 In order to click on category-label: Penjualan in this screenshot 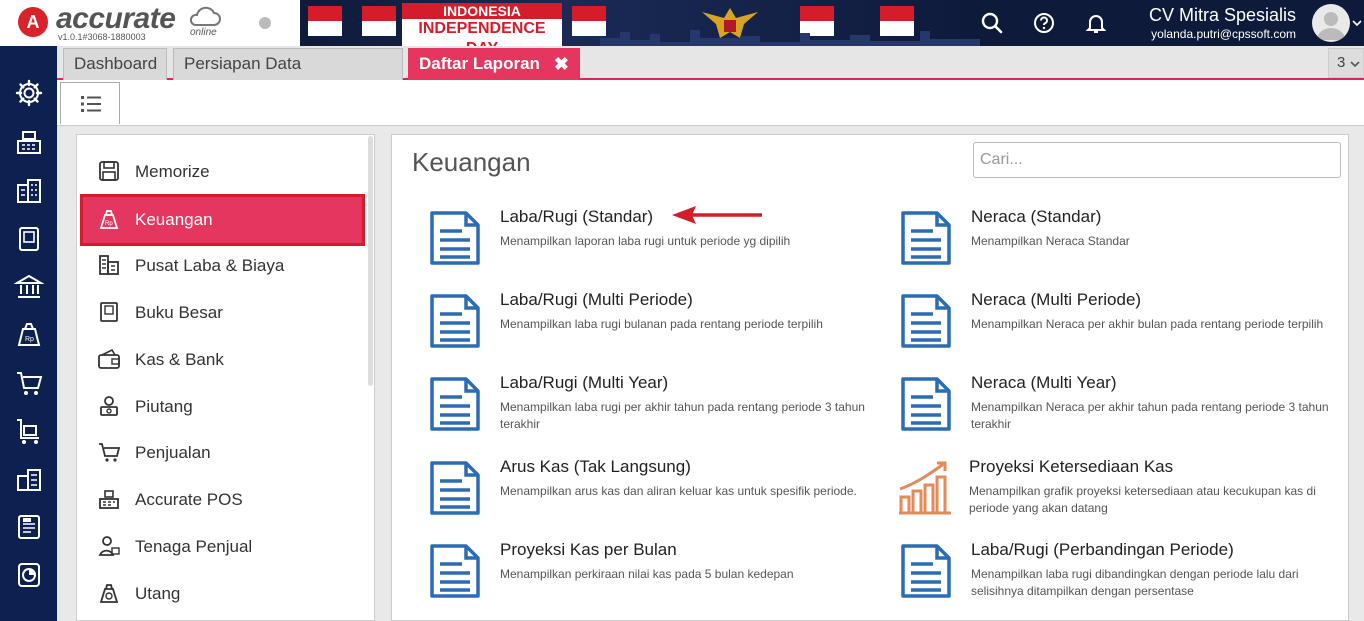, I will do `click(173, 452)`.